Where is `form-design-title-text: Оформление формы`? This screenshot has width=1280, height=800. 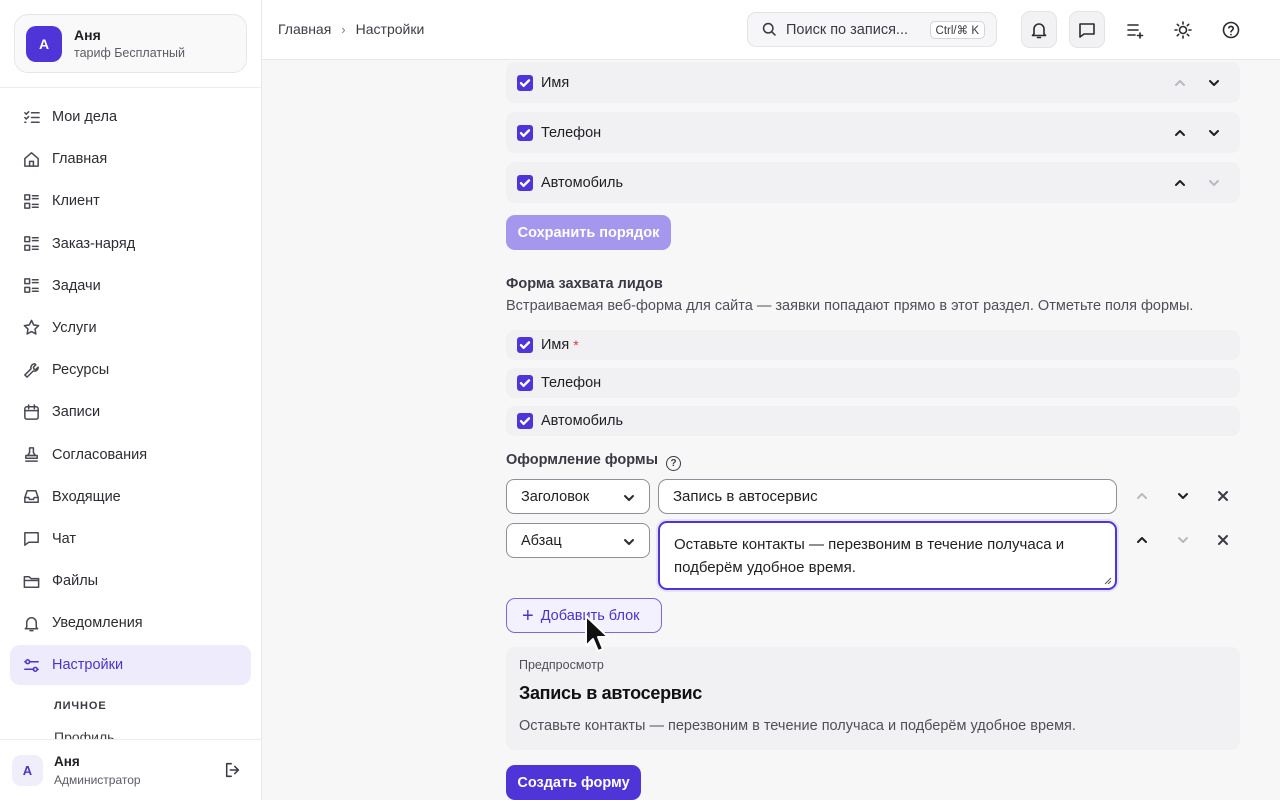 form-design-title-text: Оформление формы is located at coordinates (582, 460).